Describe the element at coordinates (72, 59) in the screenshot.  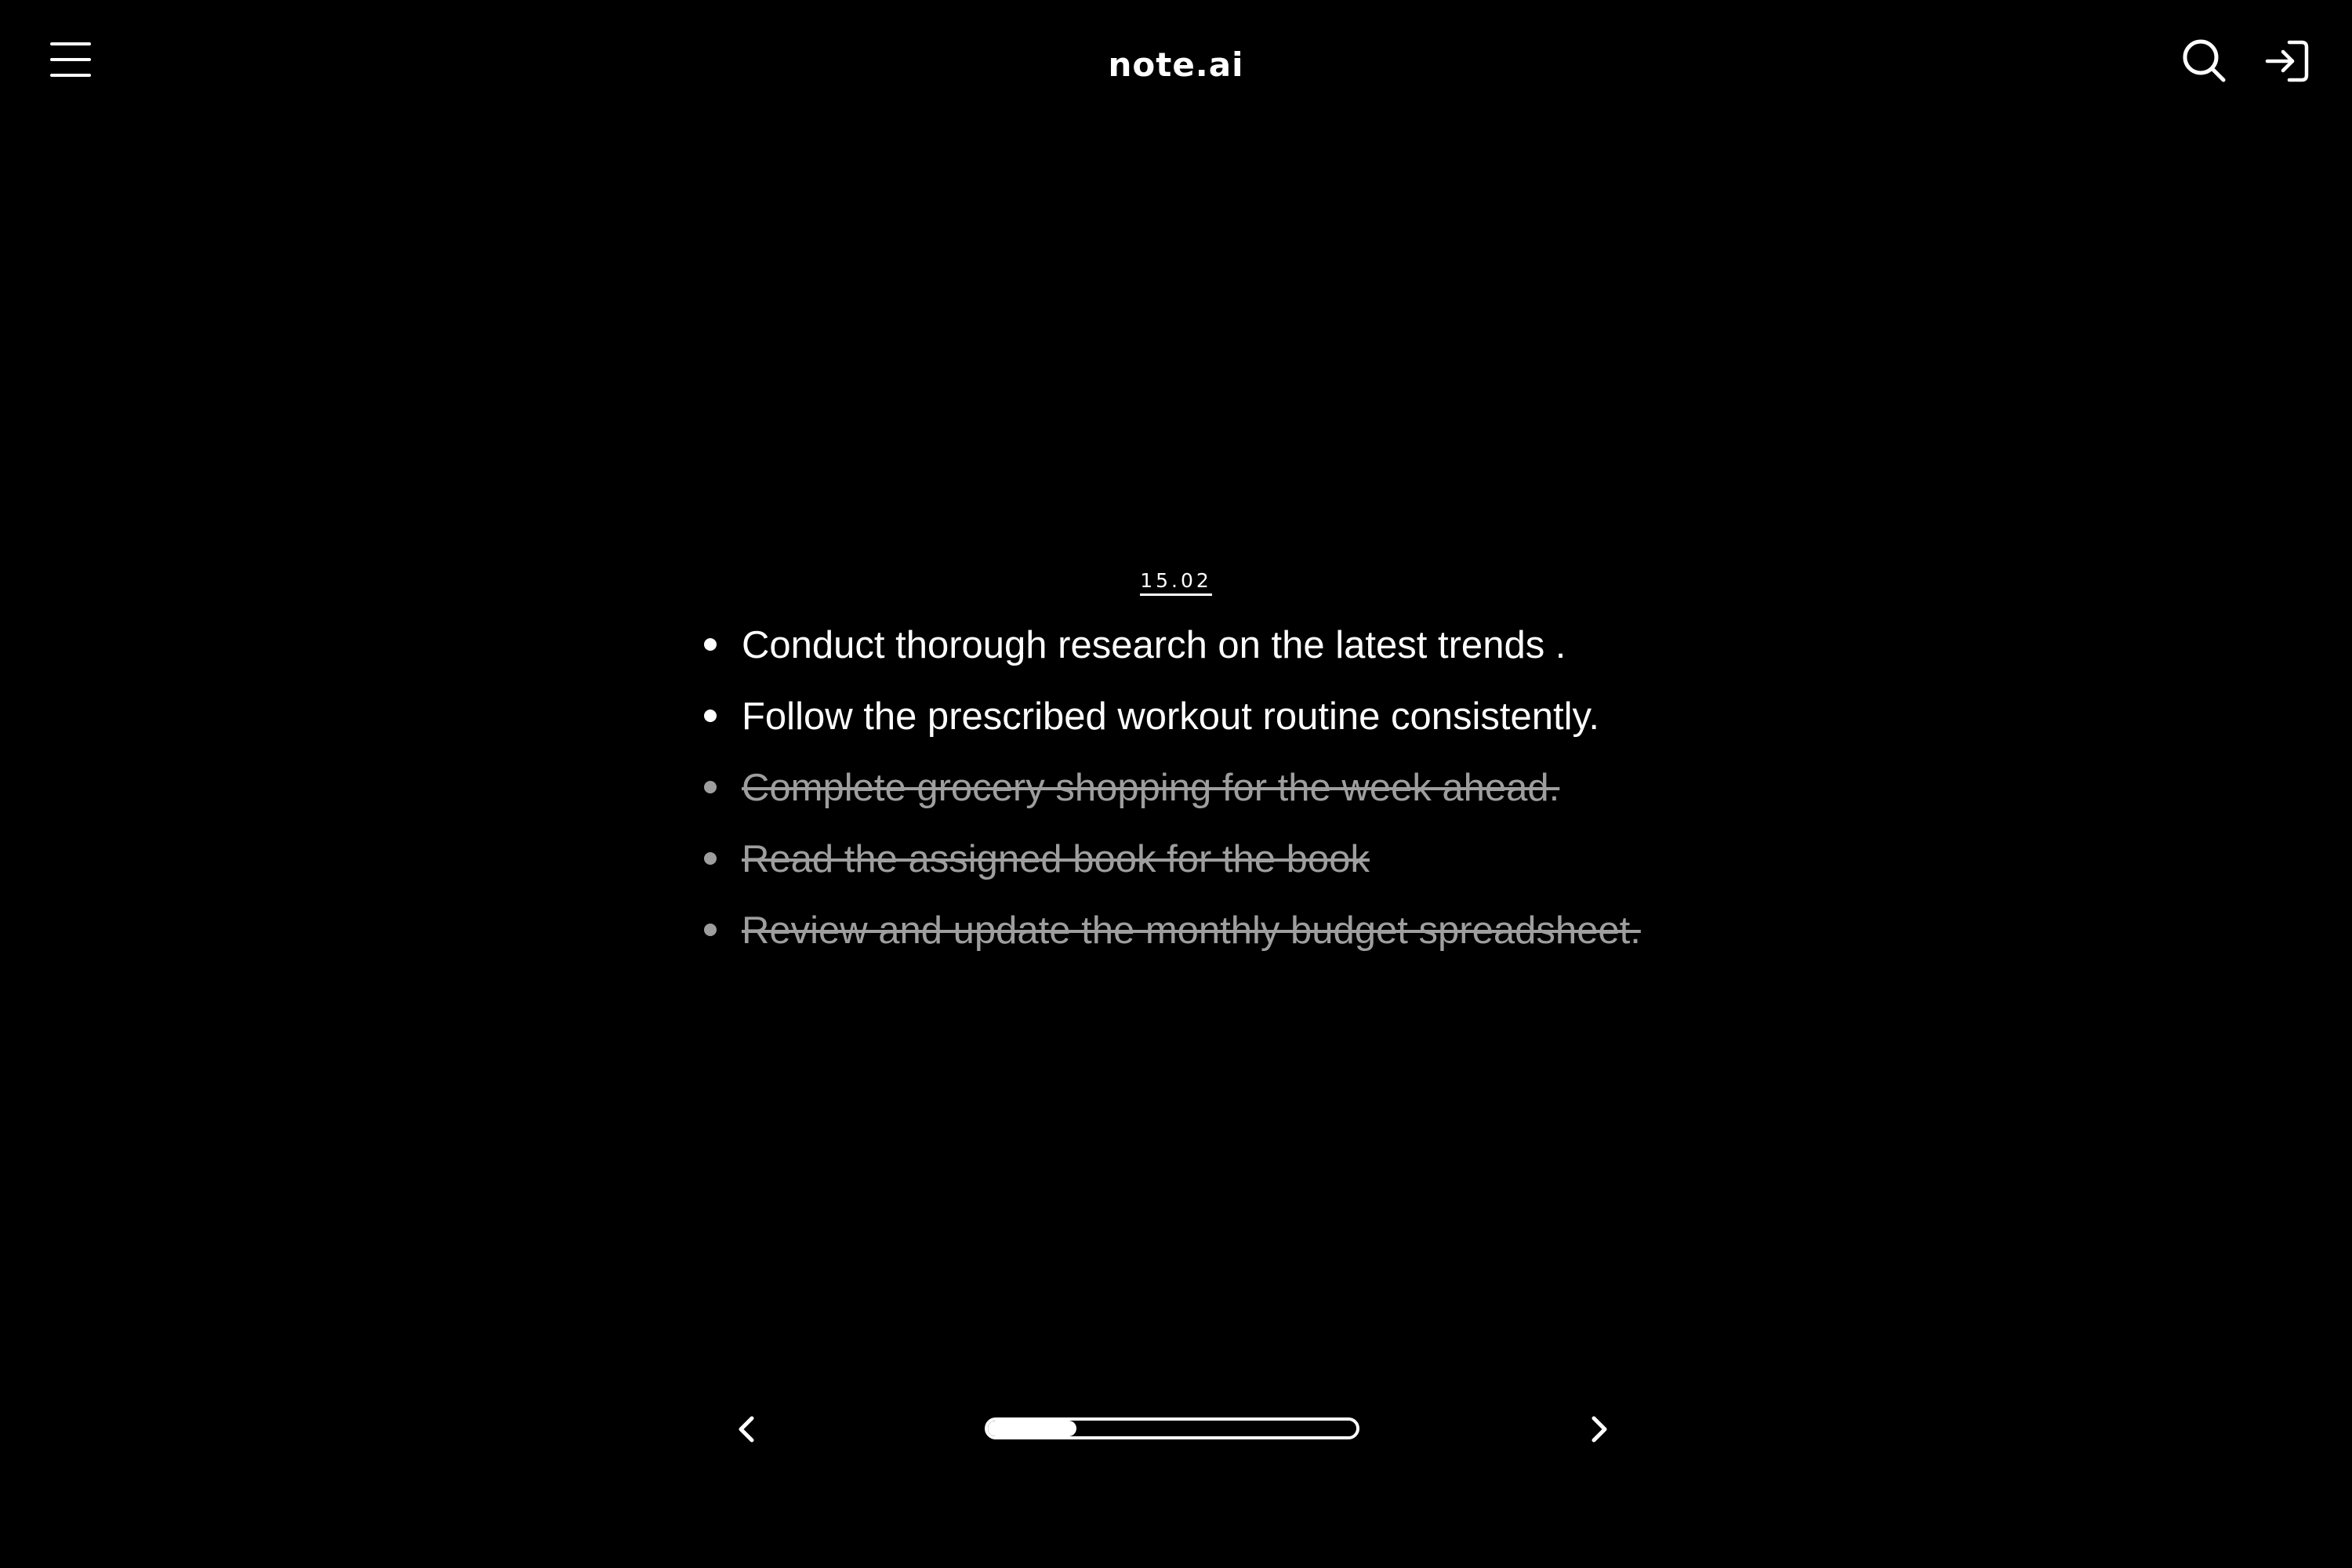
I see `hamburger-menu-icon` at that location.